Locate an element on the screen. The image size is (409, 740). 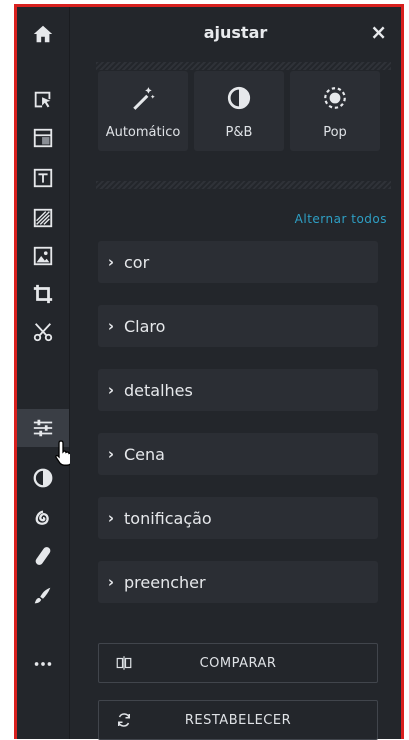
section-claro: › Claro is located at coordinates (238, 326).